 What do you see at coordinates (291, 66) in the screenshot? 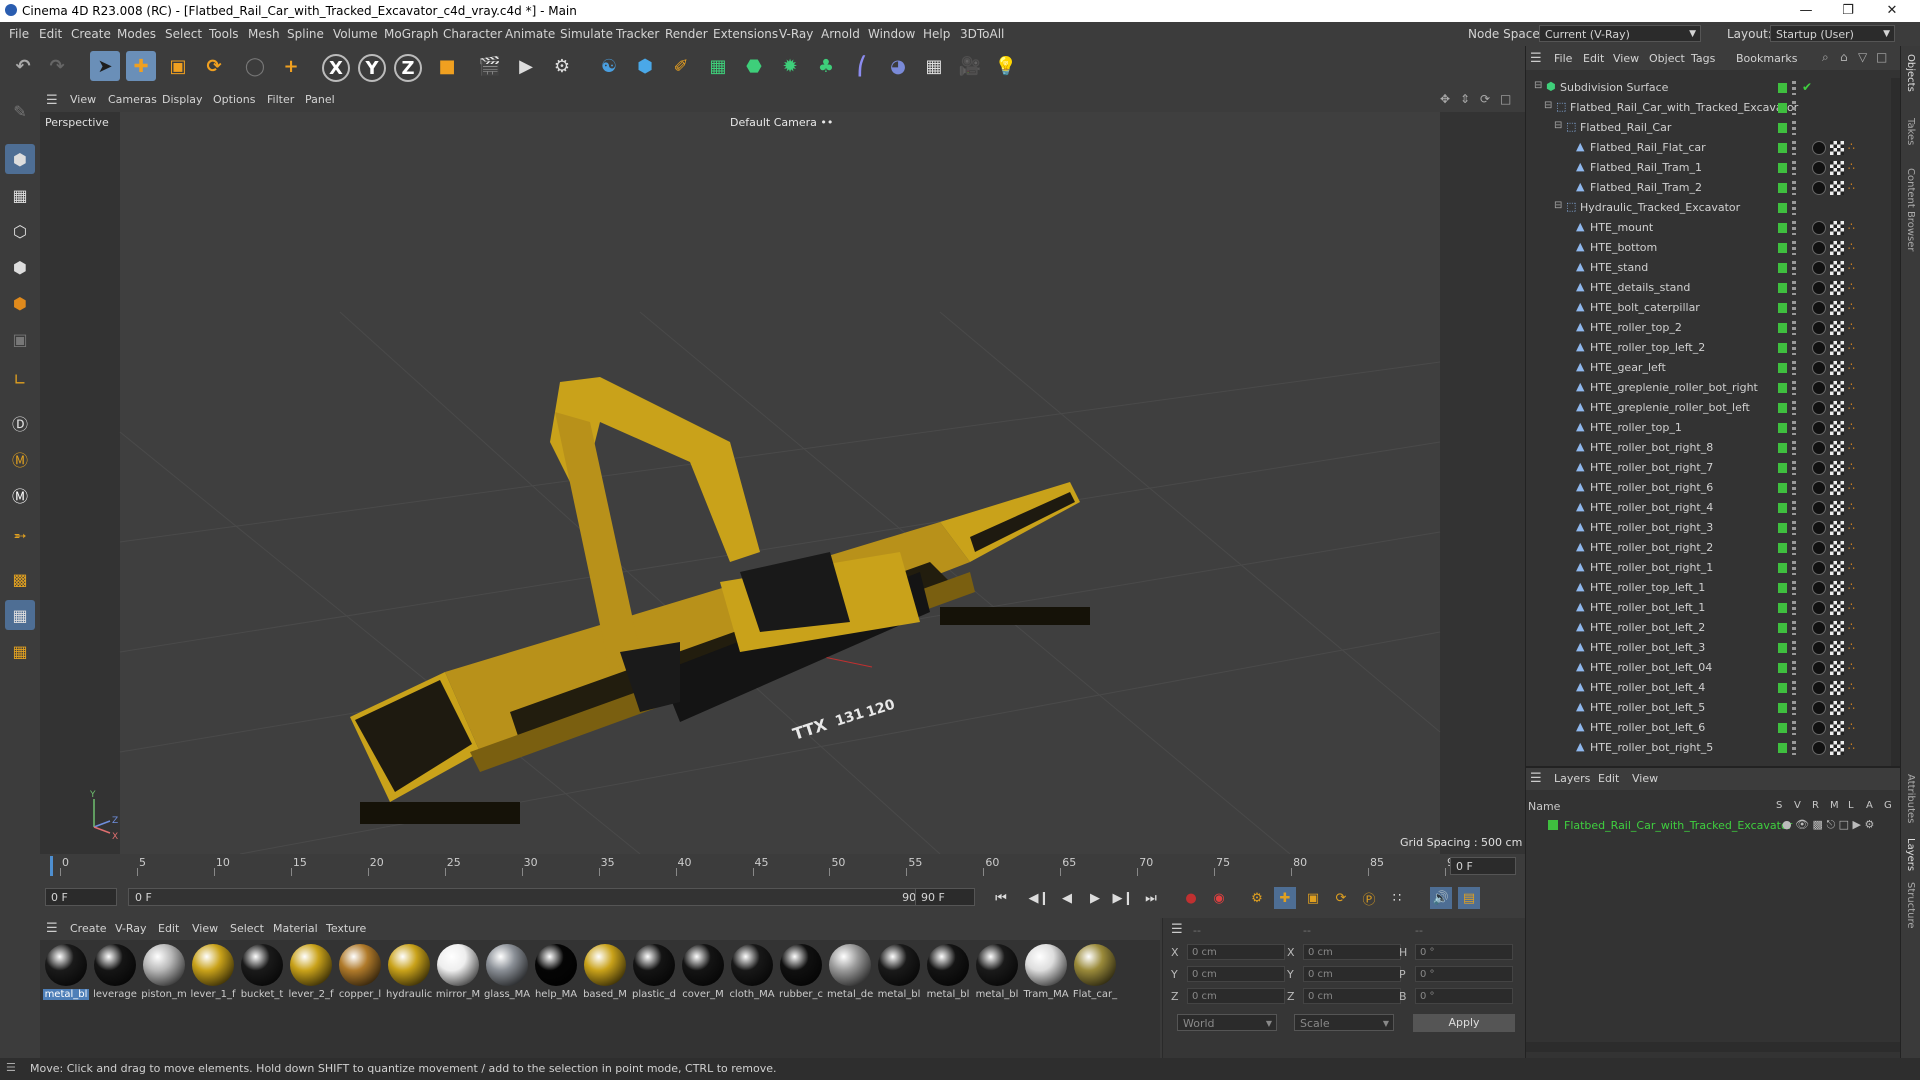
I see `add-tool-icon: +` at bounding box center [291, 66].